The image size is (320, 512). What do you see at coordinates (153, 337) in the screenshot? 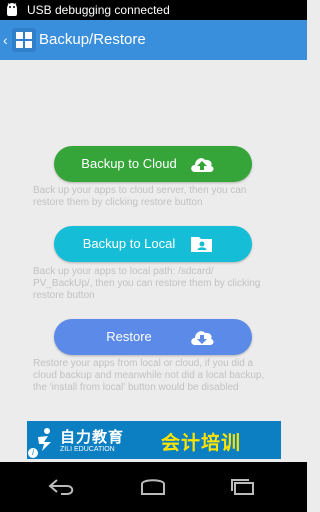
I see `restore-button: Restore` at bounding box center [153, 337].